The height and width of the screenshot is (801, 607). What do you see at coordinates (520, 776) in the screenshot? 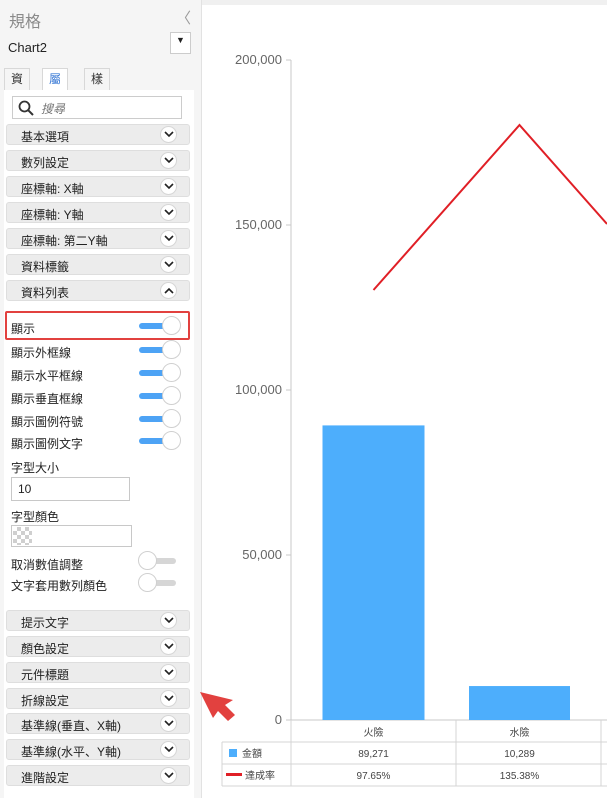
I see `table-value: 135.38%` at bounding box center [520, 776].